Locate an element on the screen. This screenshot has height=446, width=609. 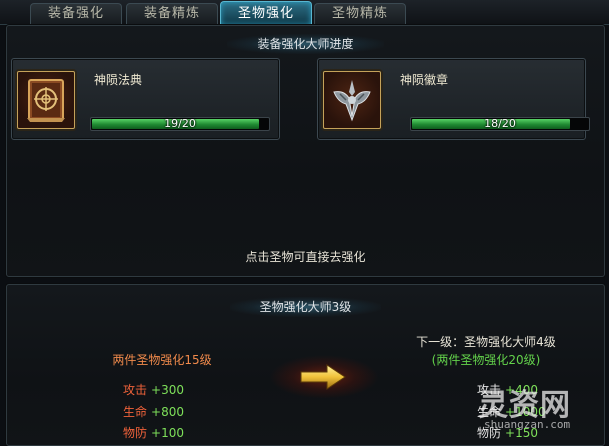
tab-bar: 装备强化 装备精炼 圣物强化 圣物精炼 is located at coordinates (304, 12).